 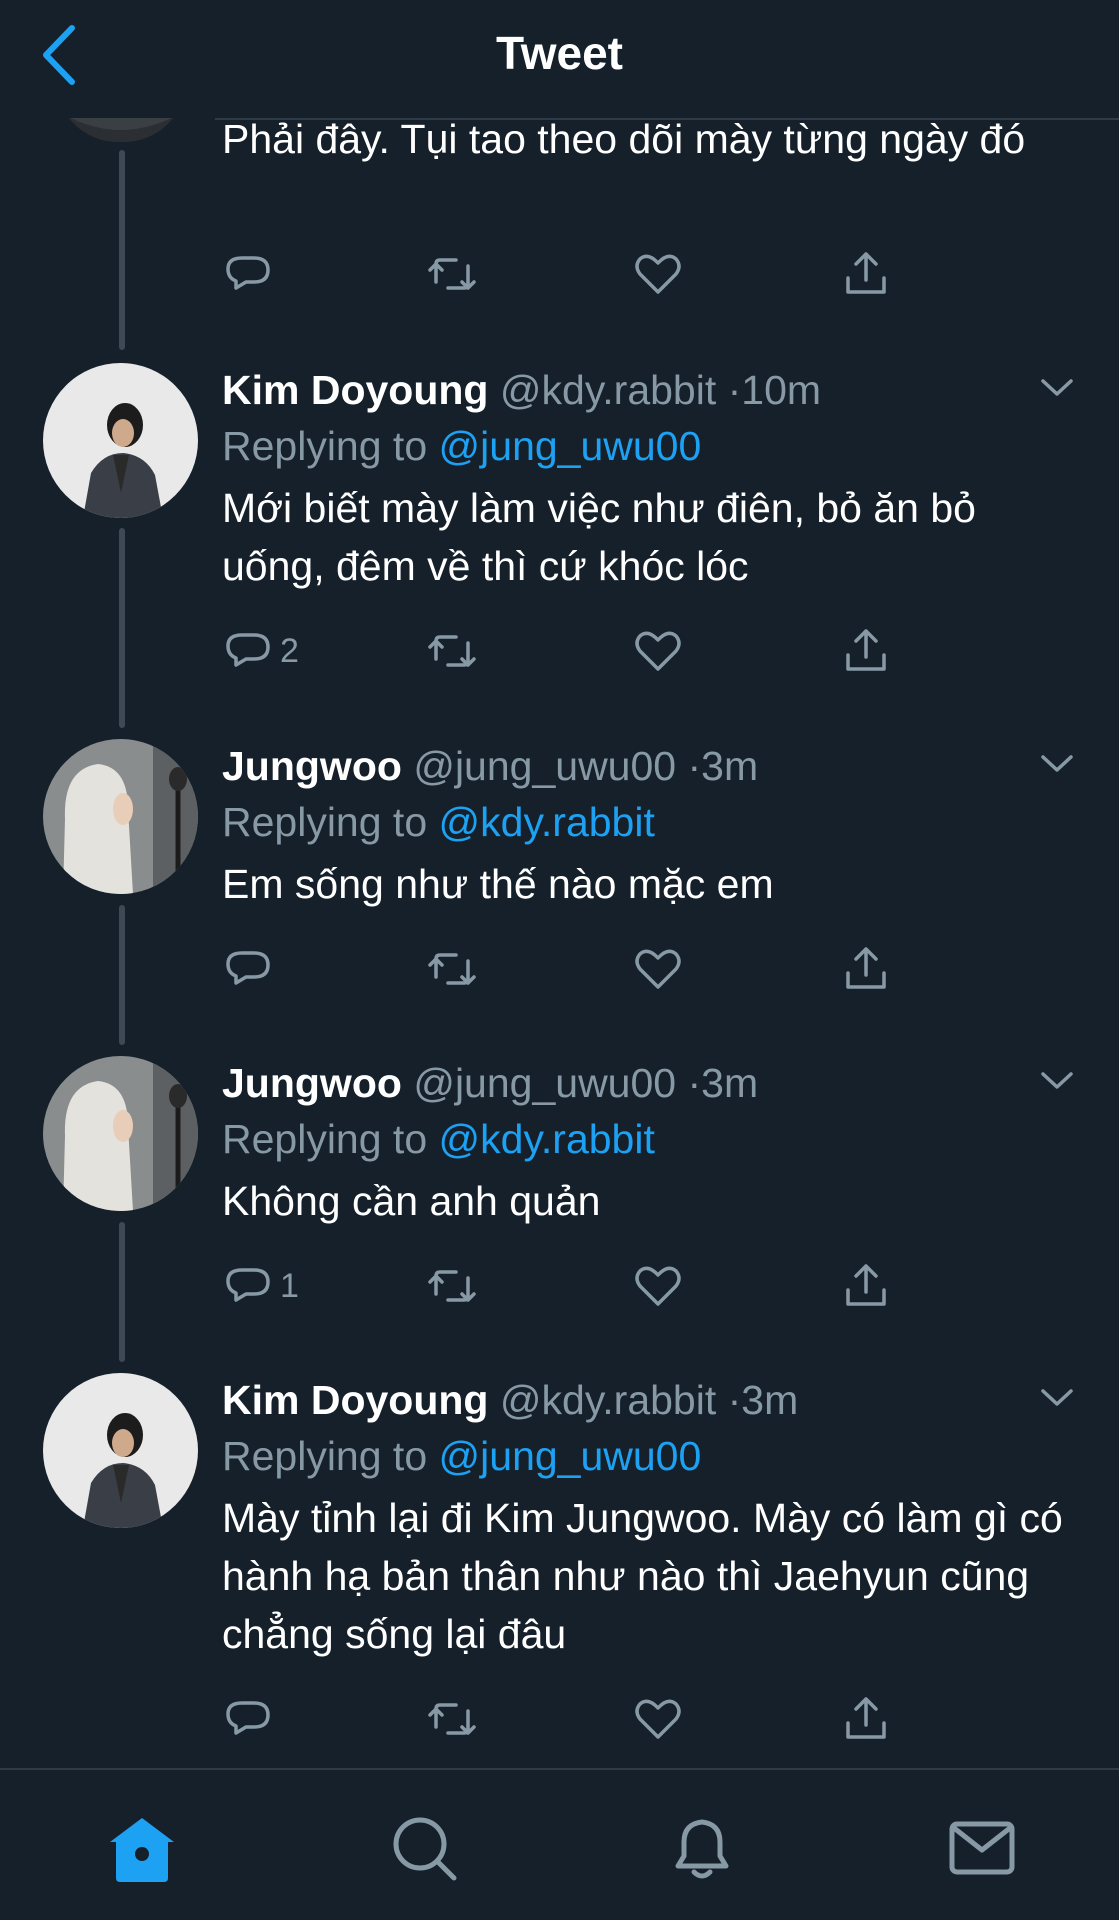 I want to click on top-bar: Tweet, so click(x=559, y=59).